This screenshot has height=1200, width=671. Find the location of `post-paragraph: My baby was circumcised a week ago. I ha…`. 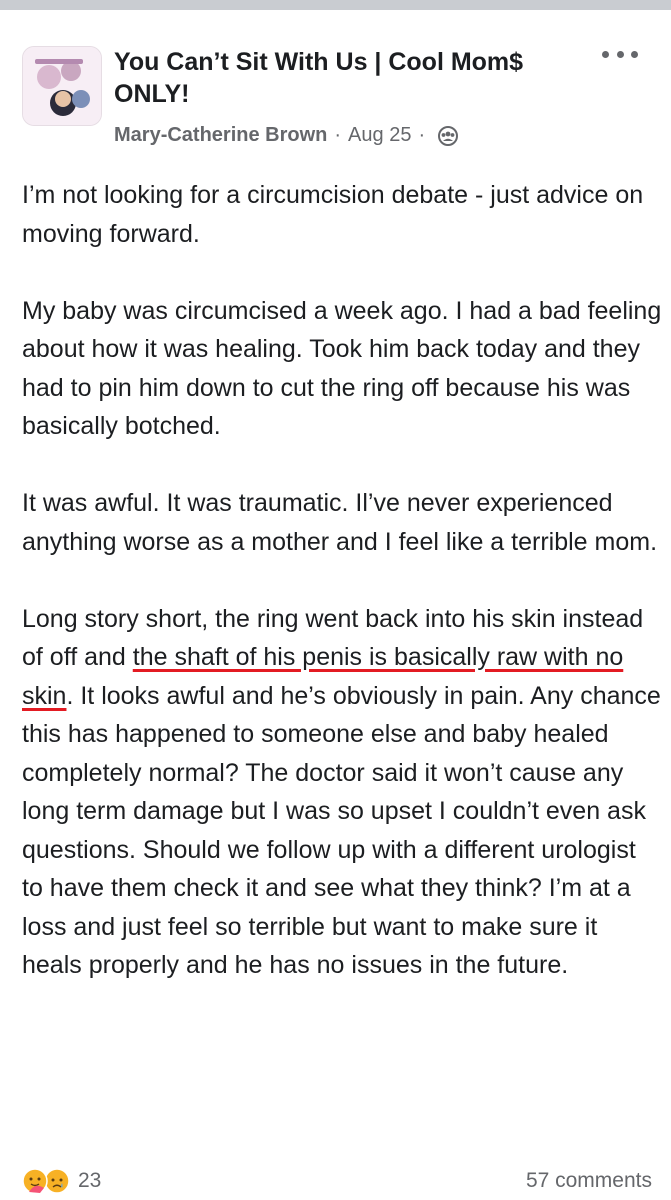

post-paragraph: My baby was circumcised a week ago. I ha… is located at coordinates (342, 368).